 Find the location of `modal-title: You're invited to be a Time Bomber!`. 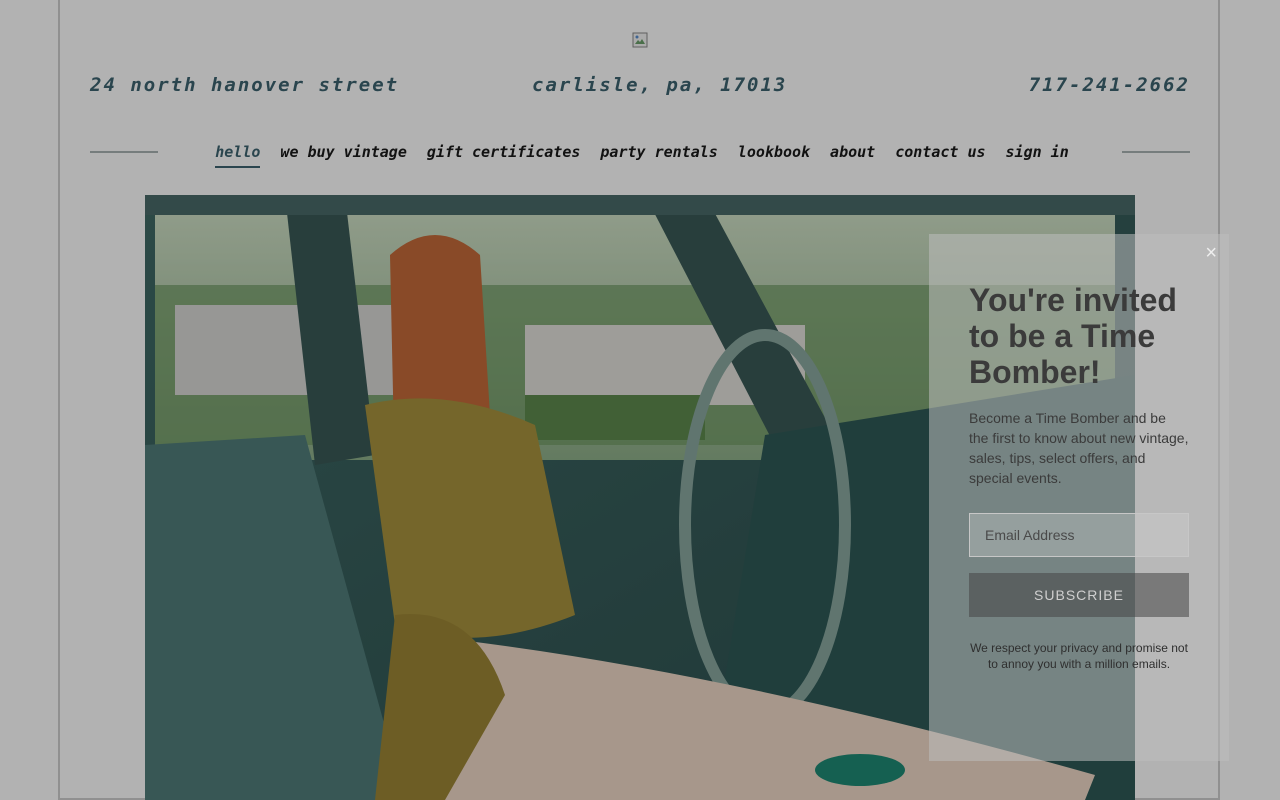

modal-title: You're invited to be a Time Bomber! is located at coordinates (1073, 336).